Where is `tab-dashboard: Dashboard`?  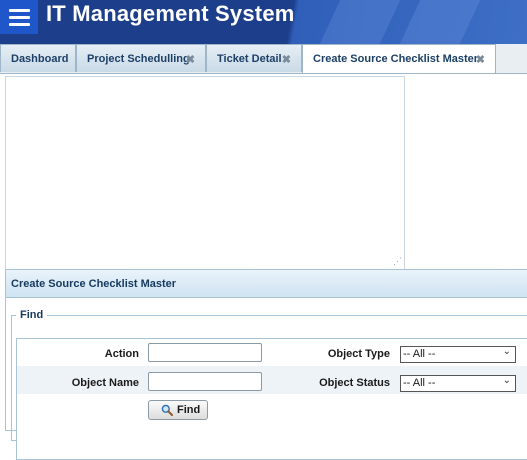
tab-dashboard: Dashboard is located at coordinates (38, 58).